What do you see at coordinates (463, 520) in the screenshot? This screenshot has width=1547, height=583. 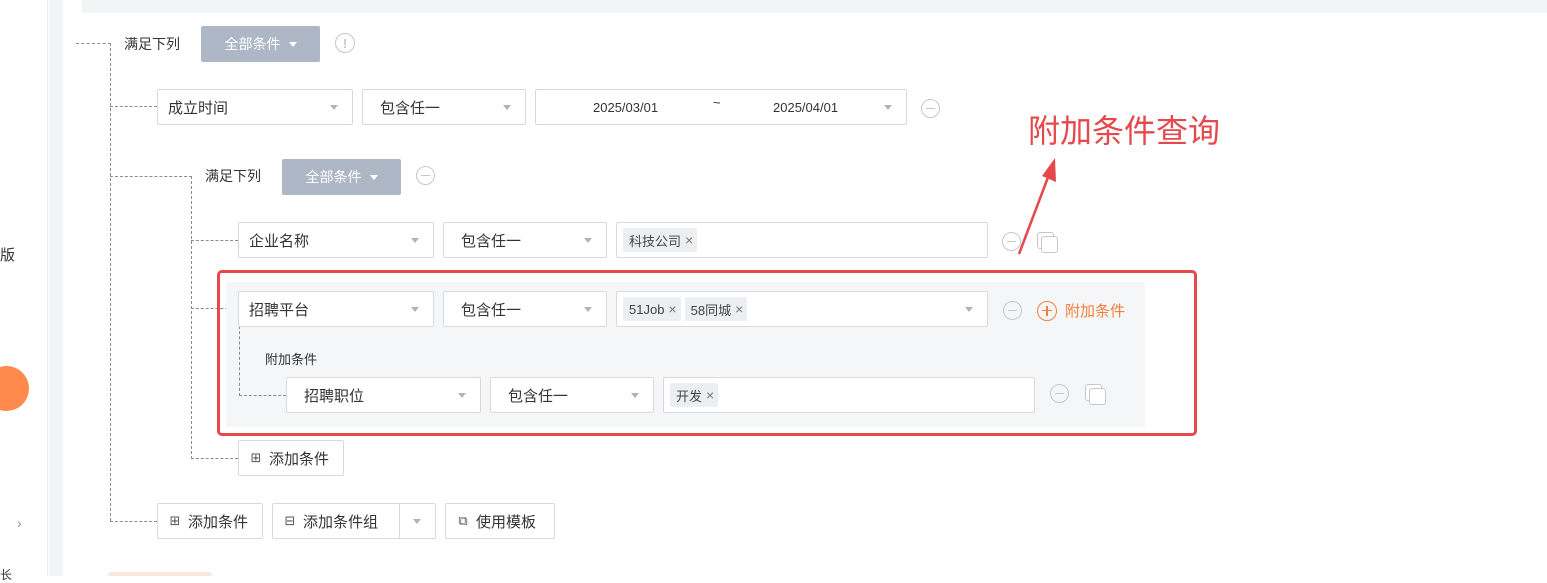 I see `template-icon: ⧉` at bounding box center [463, 520].